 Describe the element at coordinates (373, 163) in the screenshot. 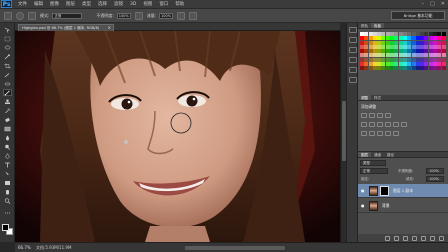

I see `layer-kind-filter: 类型` at that location.